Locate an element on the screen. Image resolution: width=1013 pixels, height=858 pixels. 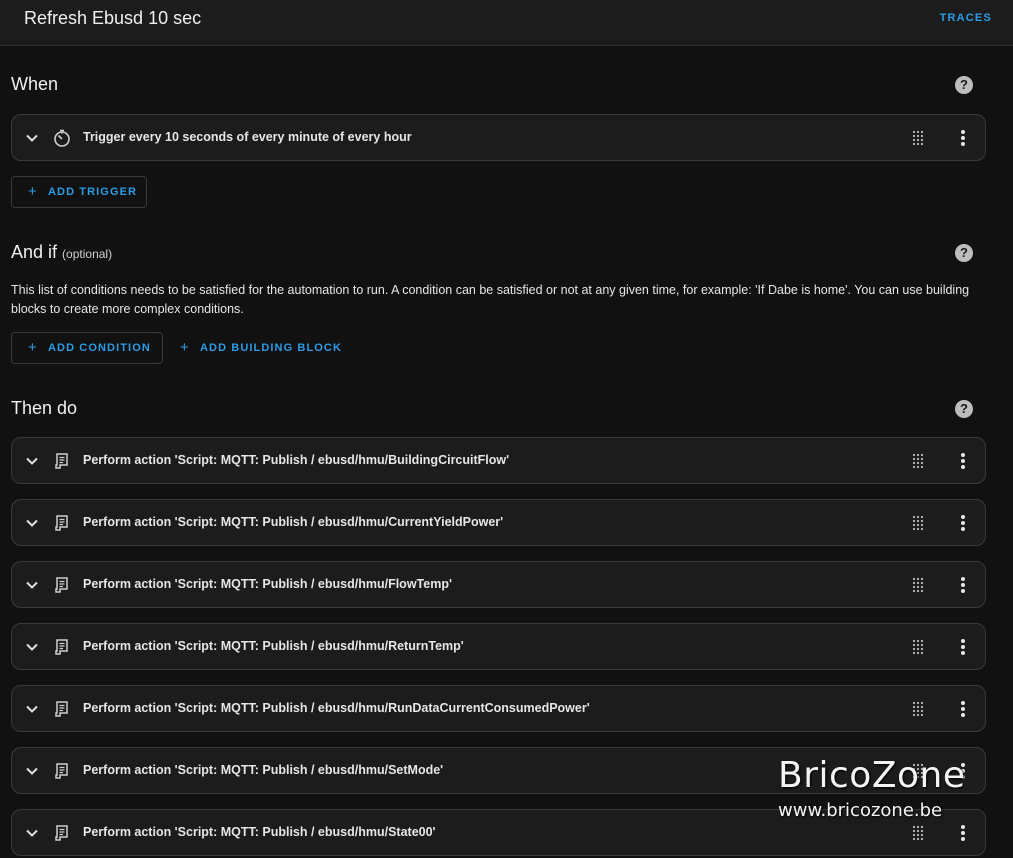
add-trigger-button: + ADD TRIGGER is located at coordinates (79, 192).